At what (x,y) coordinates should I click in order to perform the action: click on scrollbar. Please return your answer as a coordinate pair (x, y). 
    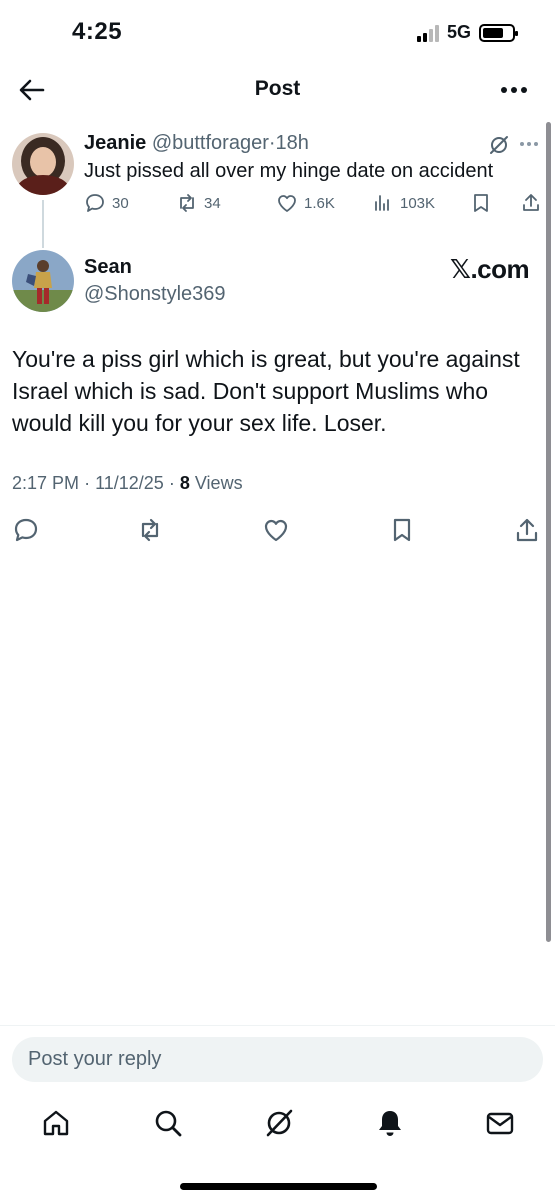
    Looking at the image, I should click on (548, 532).